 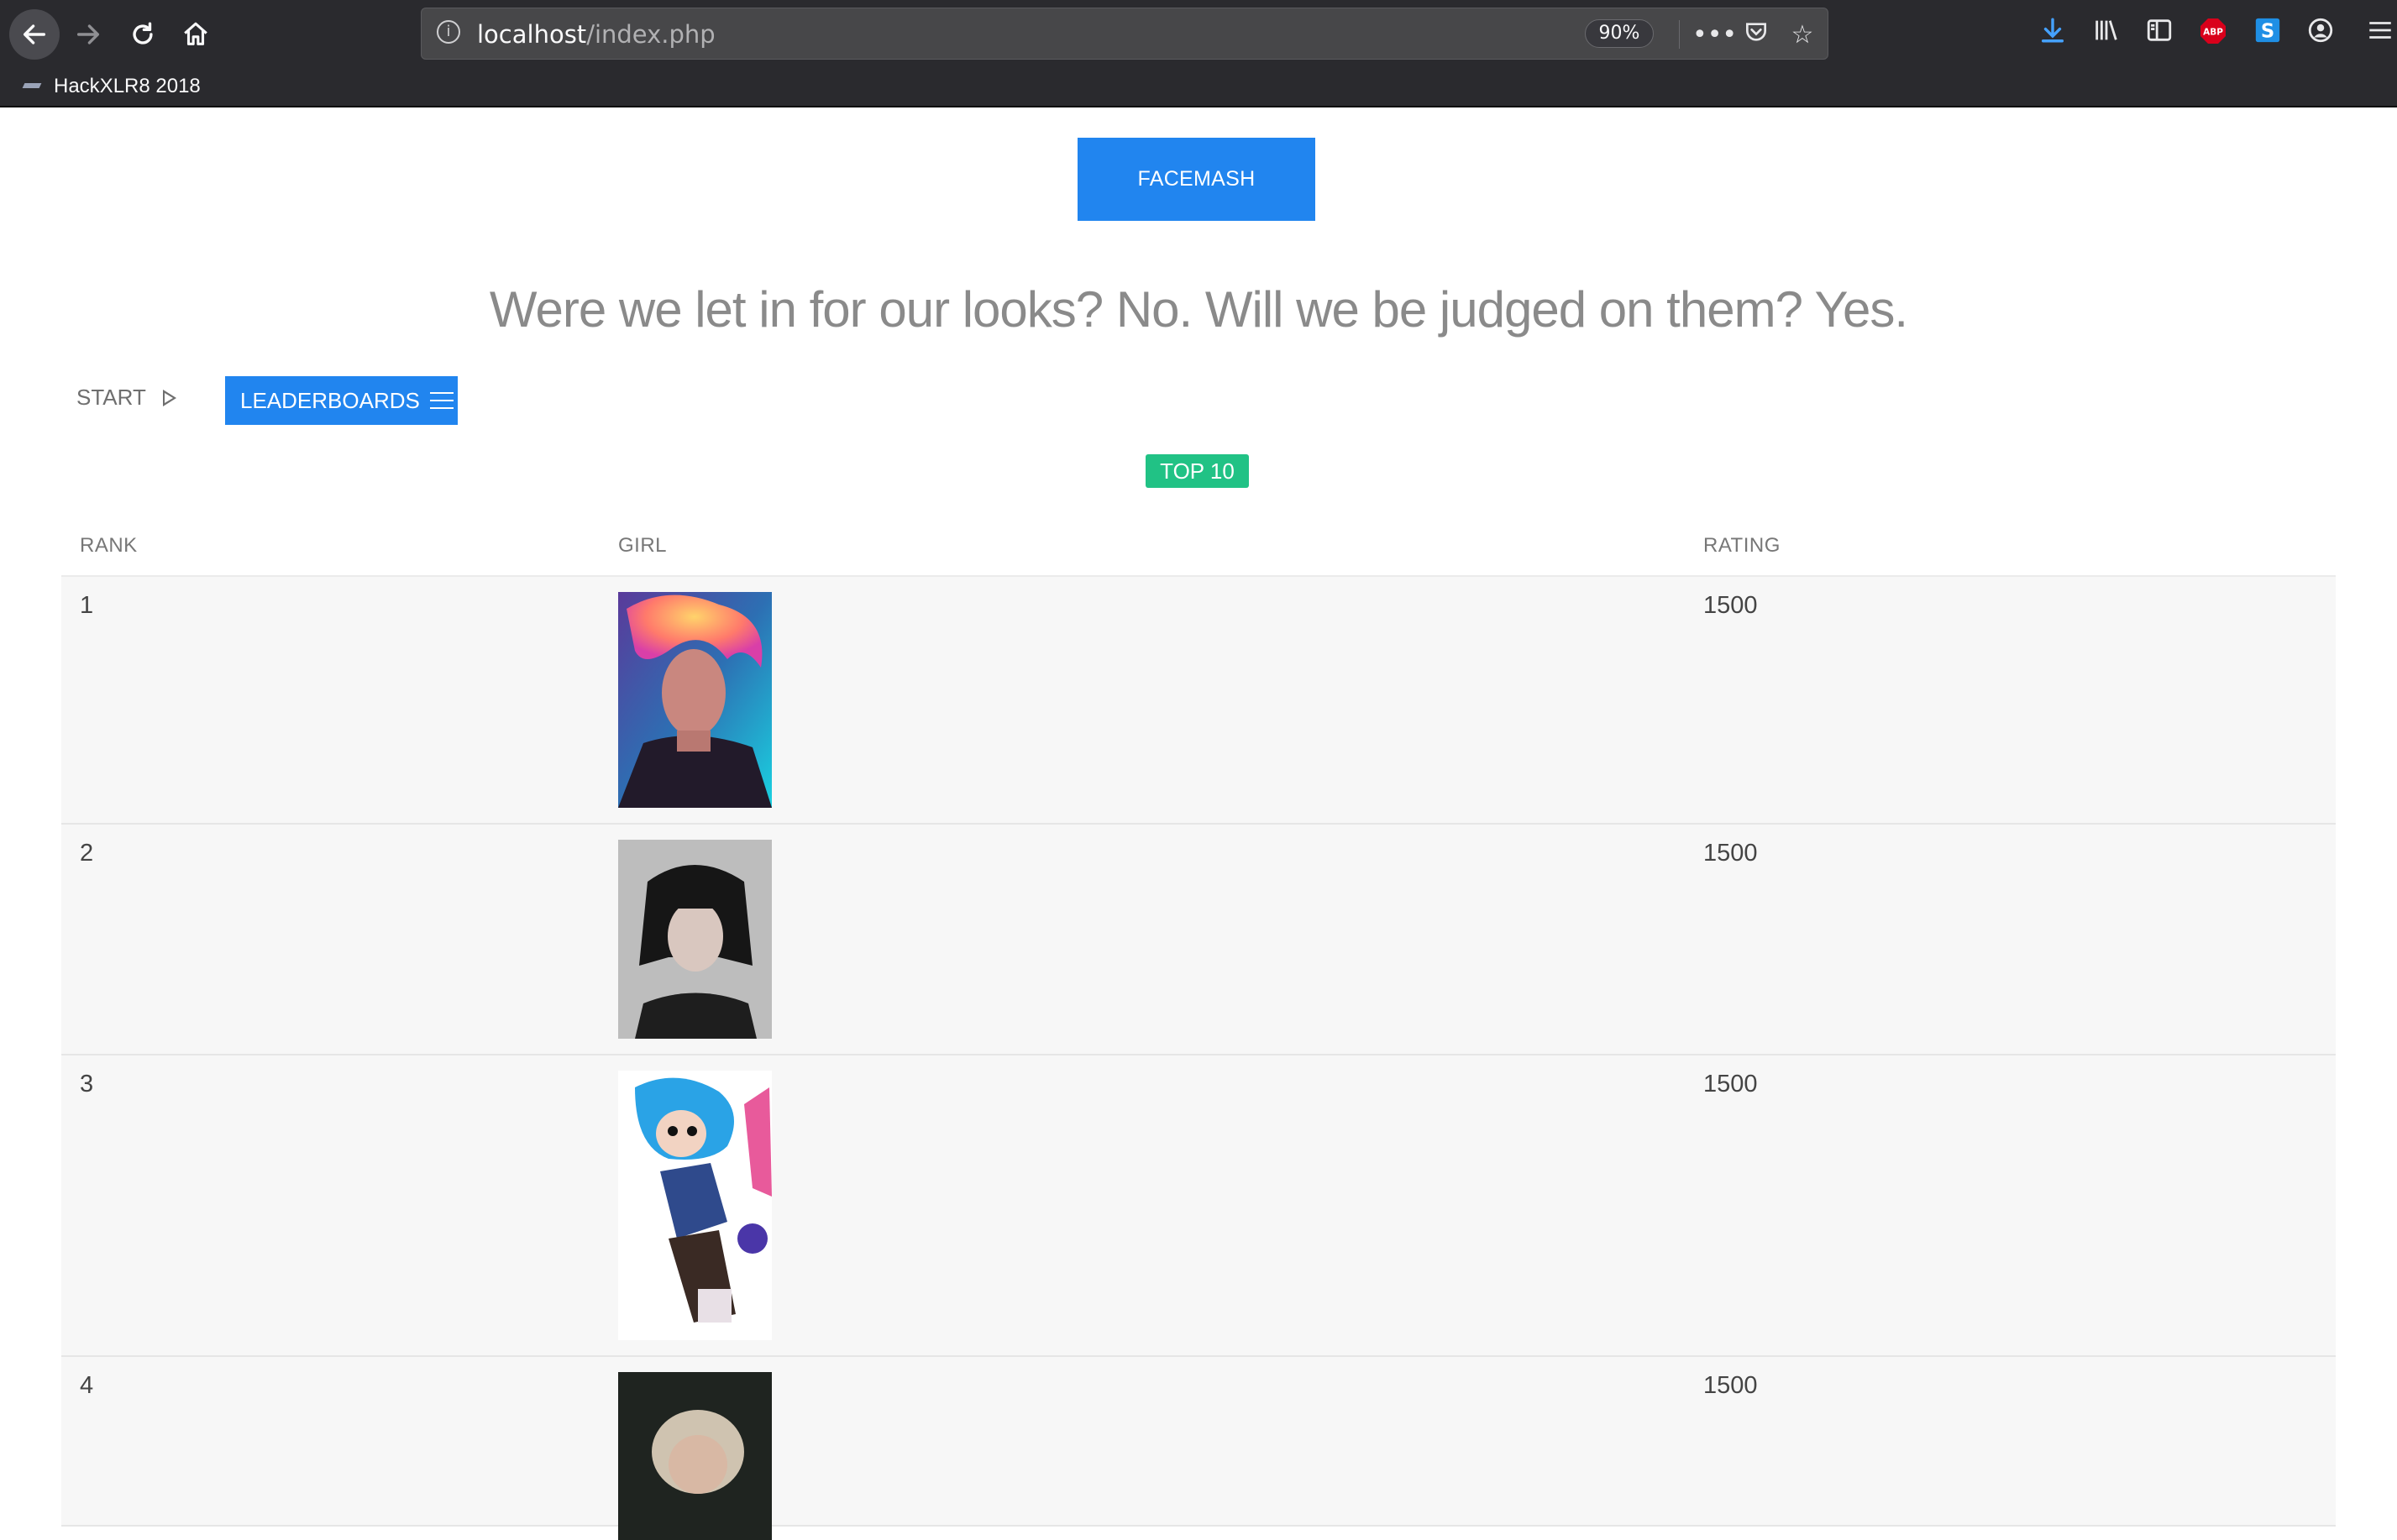 What do you see at coordinates (2379, 34) in the screenshot?
I see `menu-icon` at bounding box center [2379, 34].